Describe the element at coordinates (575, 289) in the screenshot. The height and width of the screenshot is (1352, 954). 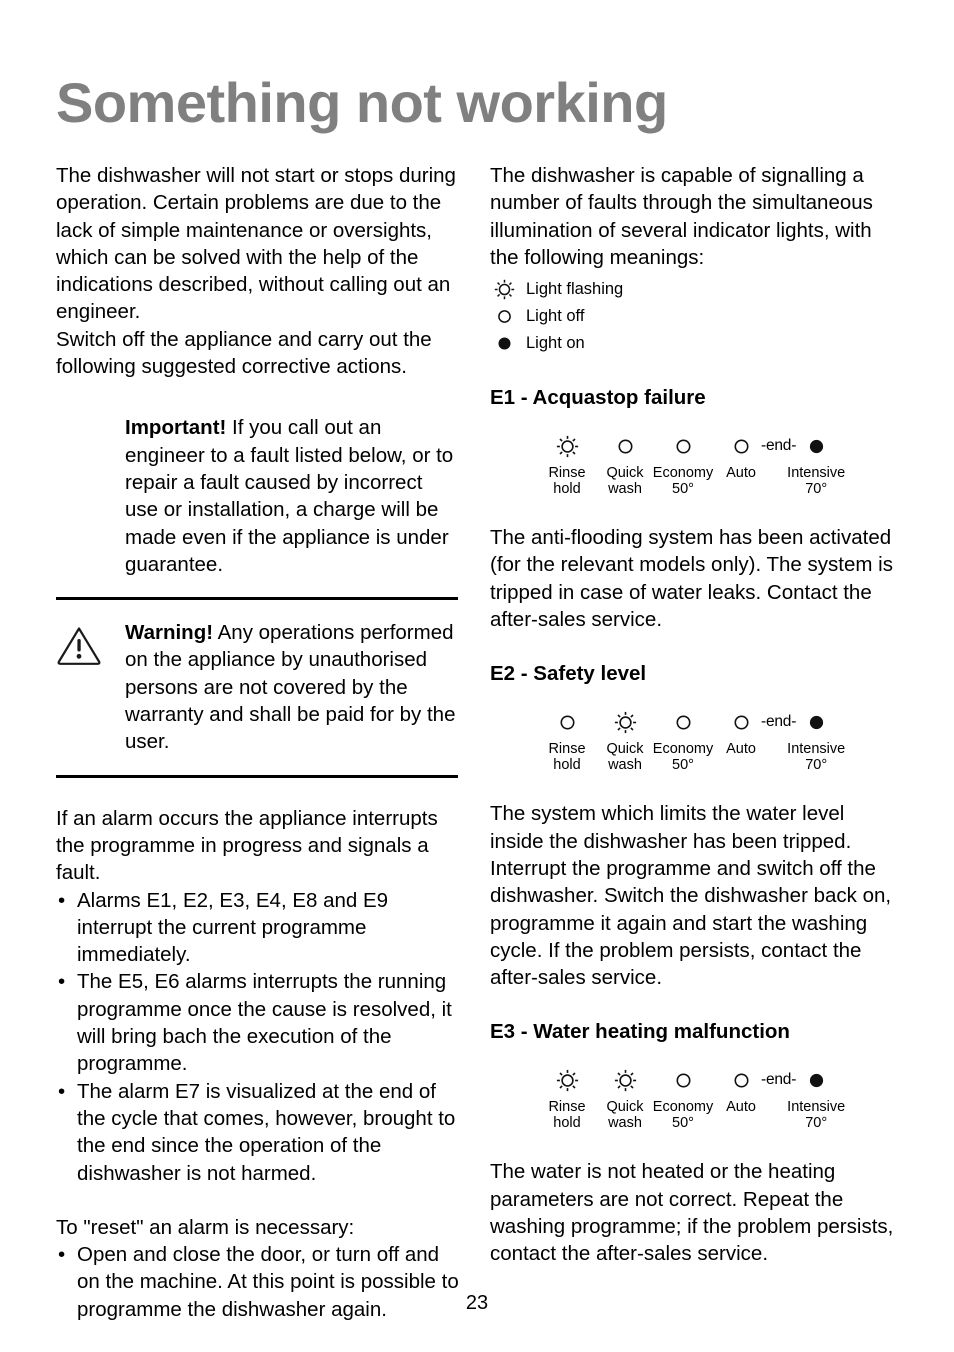
I see `legend-label-flashing: Light flashing` at that location.